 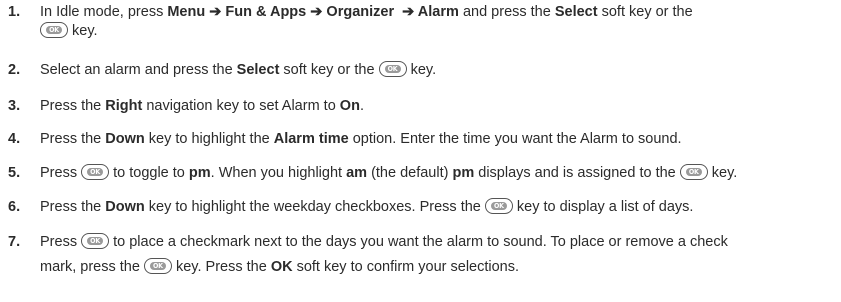 I want to click on step-number: 1., so click(x=14, y=12).